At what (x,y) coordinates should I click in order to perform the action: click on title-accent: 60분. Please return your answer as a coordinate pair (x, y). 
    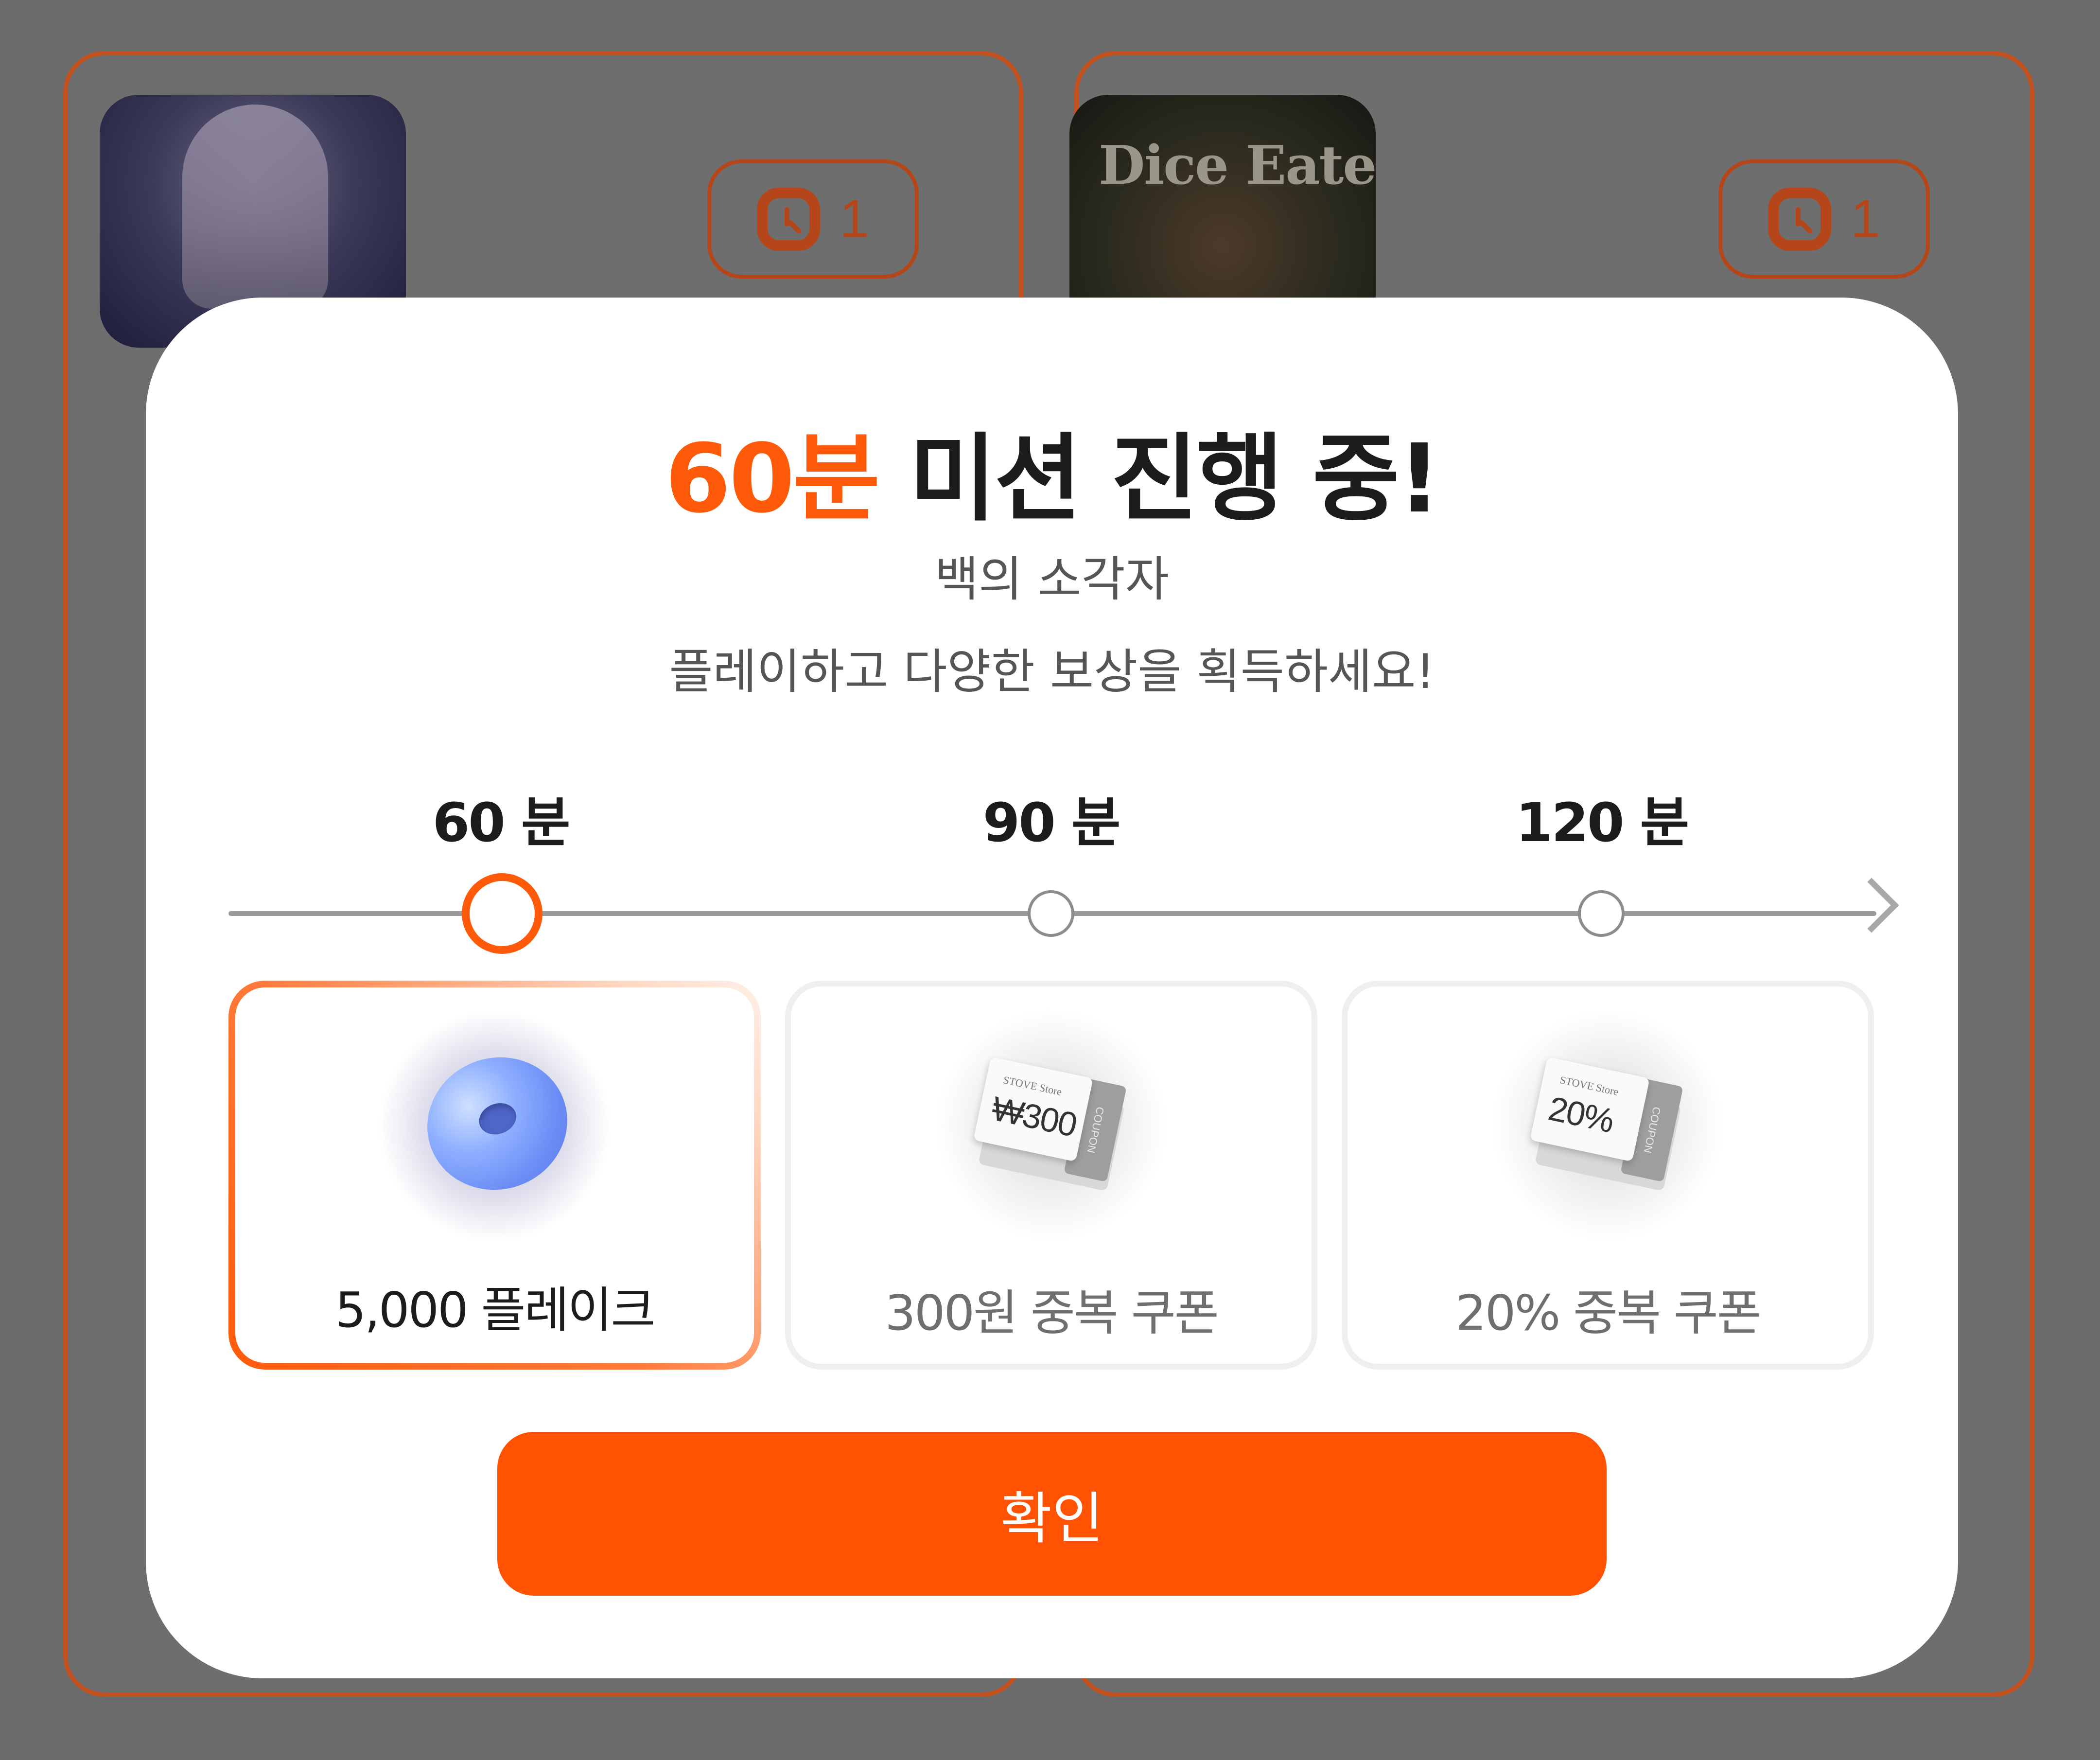
    Looking at the image, I should click on (772, 478).